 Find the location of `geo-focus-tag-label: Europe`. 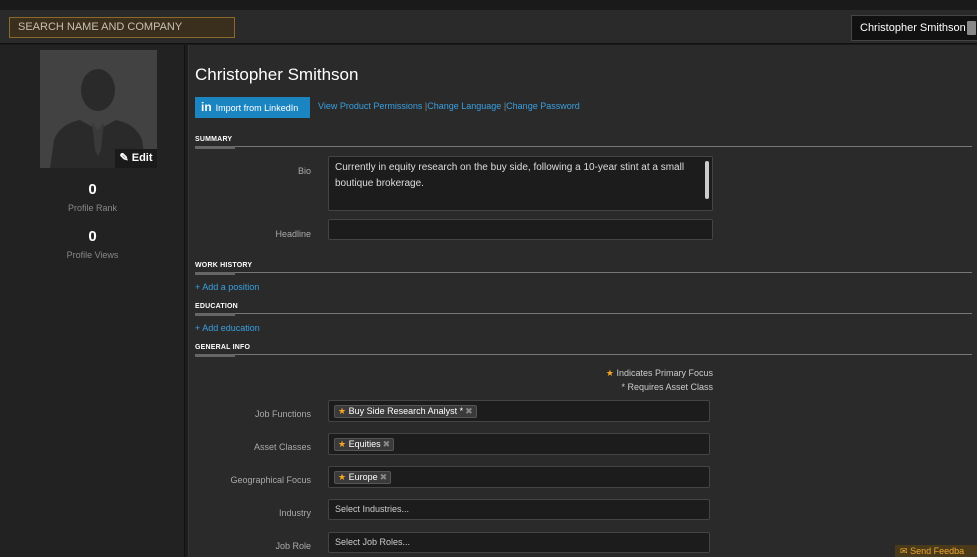

geo-focus-tag-label: Europe is located at coordinates (363, 477).